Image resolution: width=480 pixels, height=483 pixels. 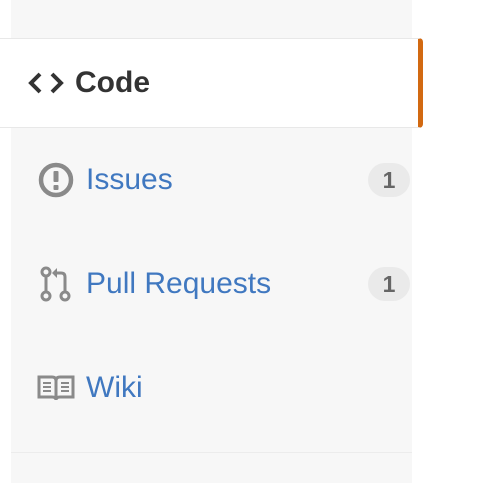 What do you see at coordinates (114, 387) in the screenshot?
I see `sidebar-item-label: Wiki` at bounding box center [114, 387].